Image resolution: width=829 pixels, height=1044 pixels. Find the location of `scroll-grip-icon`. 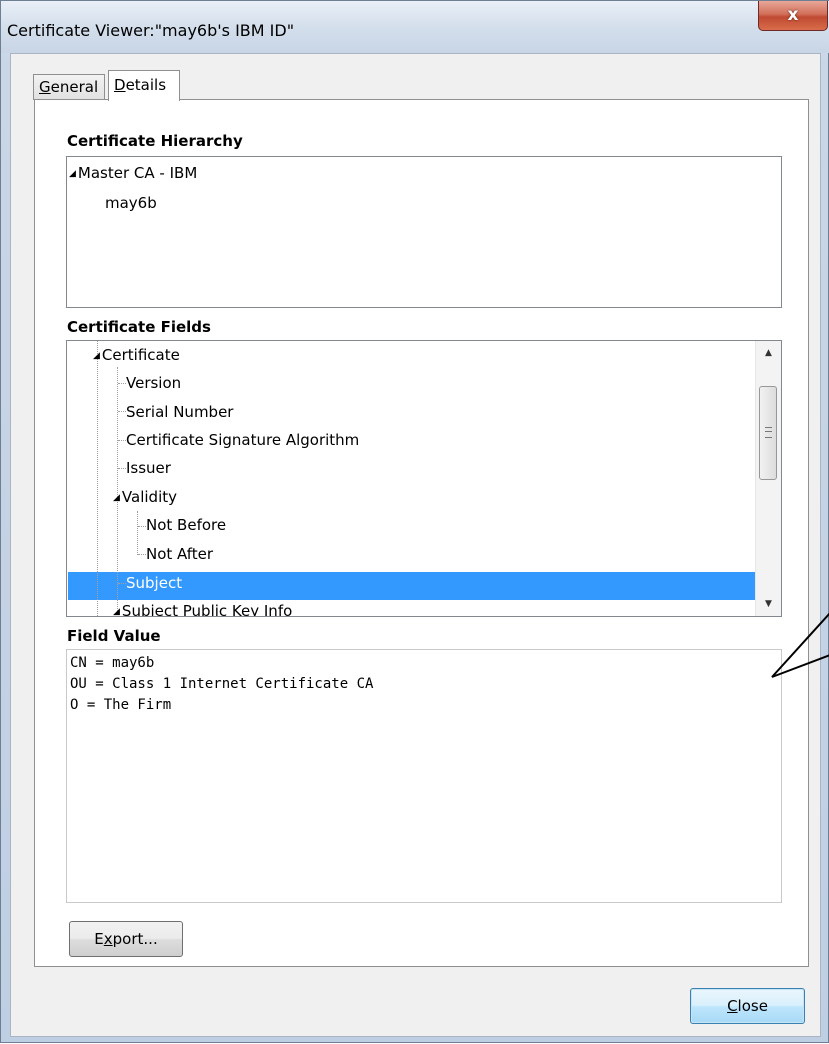

scroll-grip-icon is located at coordinates (768, 432).